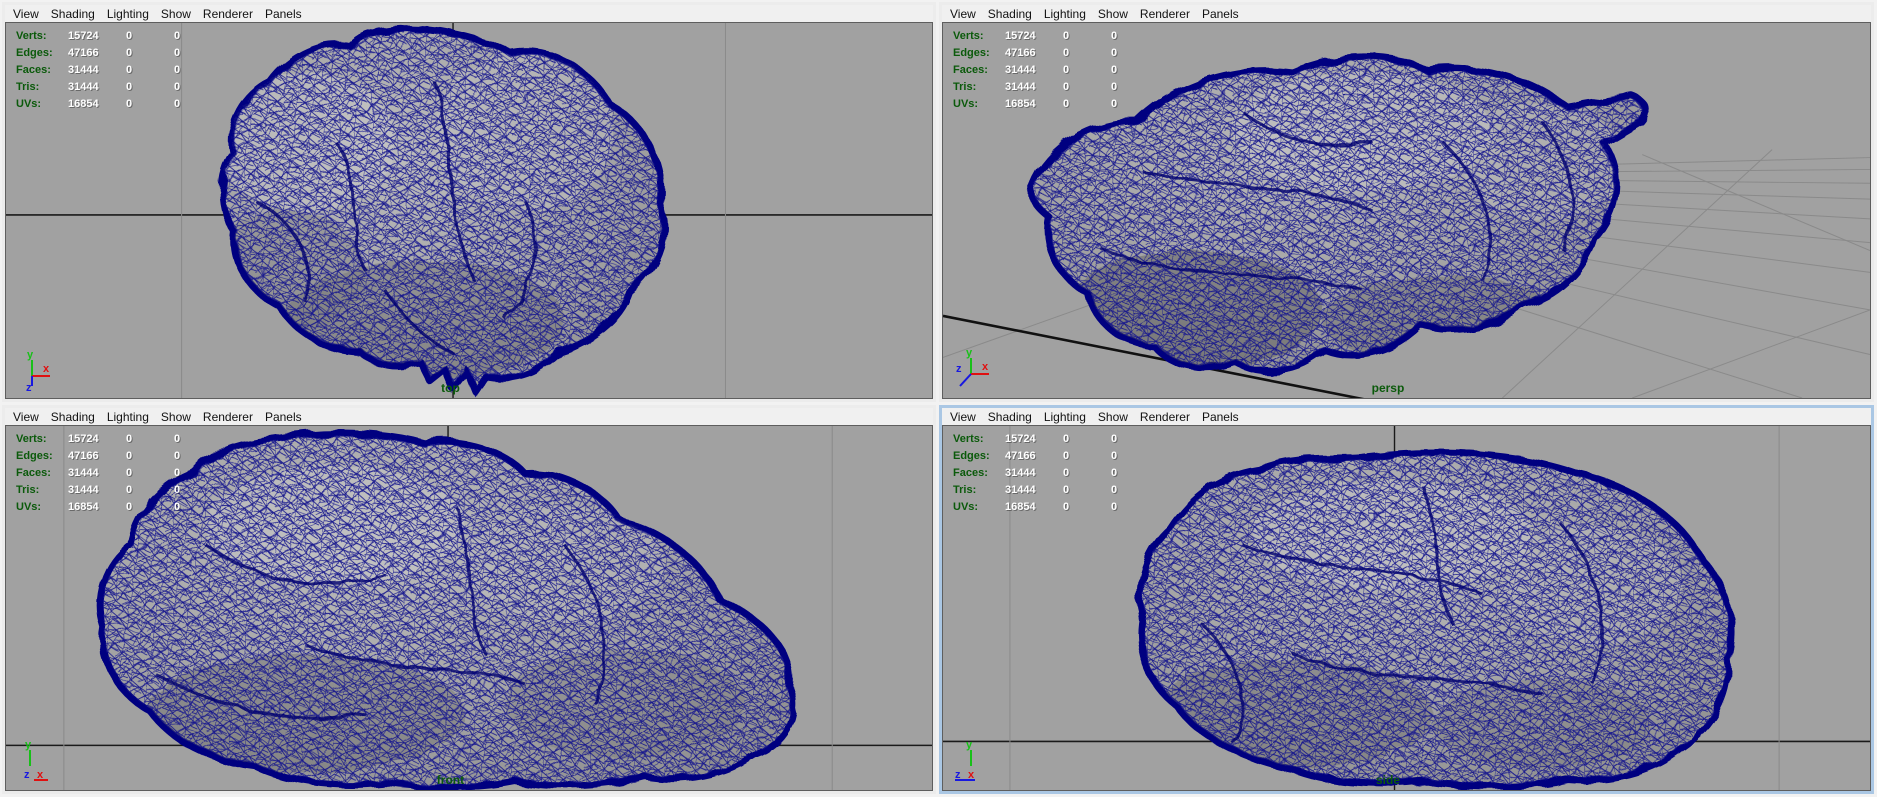  What do you see at coordinates (38, 370) in the screenshot?
I see `axis-gizmo-top: y x z` at bounding box center [38, 370].